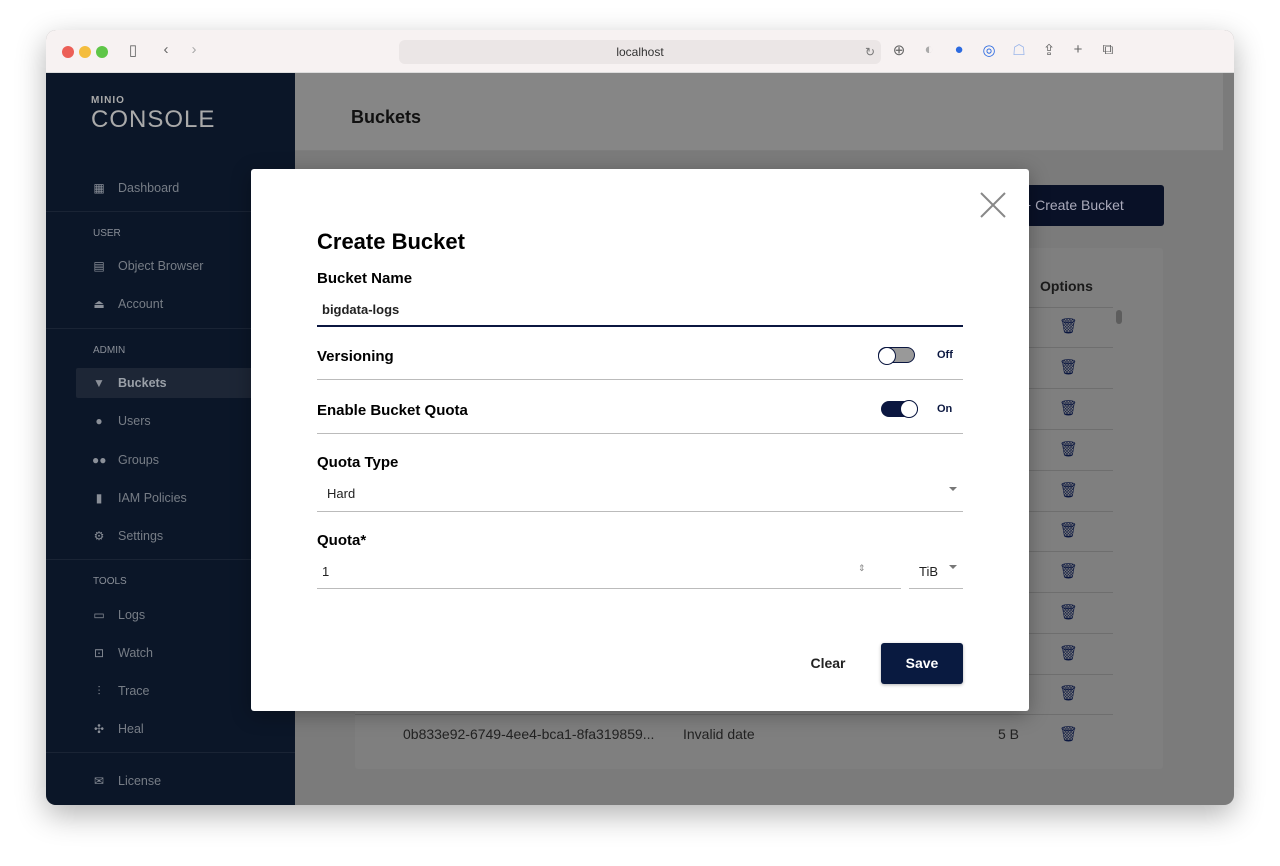 This screenshot has height=866, width=1280. Describe the element at coordinates (989, 50) in the screenshot. I see `password-manager-icon: ◎` at that location.